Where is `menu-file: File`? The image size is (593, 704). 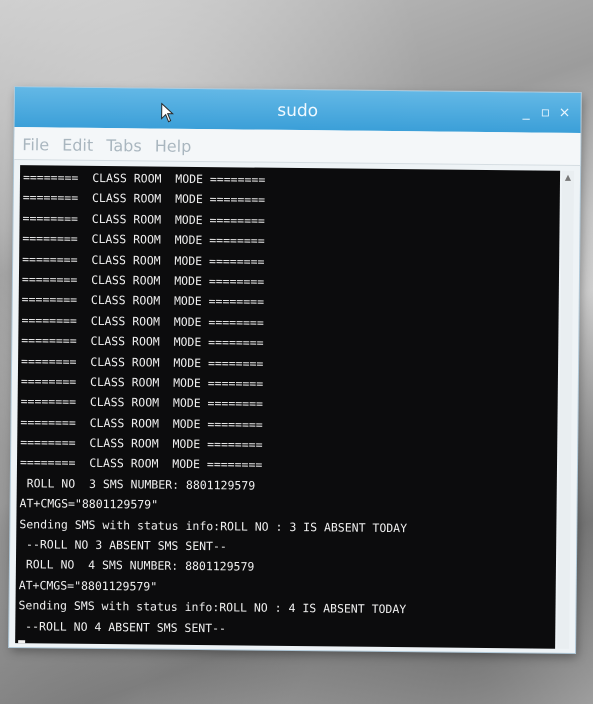
menu-file: File is located at coordinates (35, 144).